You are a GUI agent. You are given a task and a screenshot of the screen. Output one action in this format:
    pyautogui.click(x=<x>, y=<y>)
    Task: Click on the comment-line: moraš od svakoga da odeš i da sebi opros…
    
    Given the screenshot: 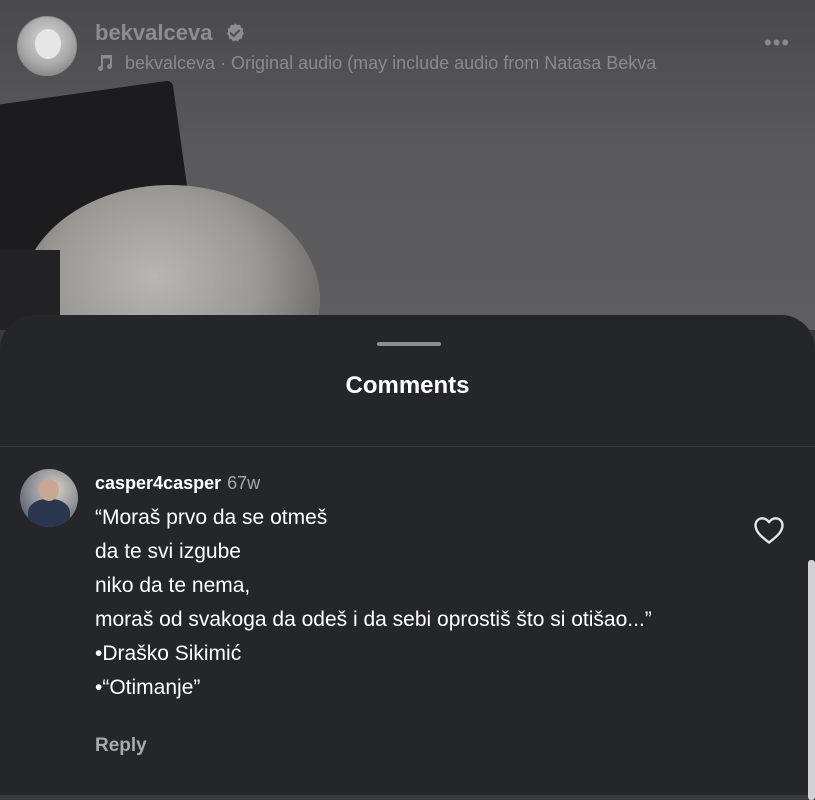 What is the action you would take?
    pyautogui.click(x=373, y=619)
    